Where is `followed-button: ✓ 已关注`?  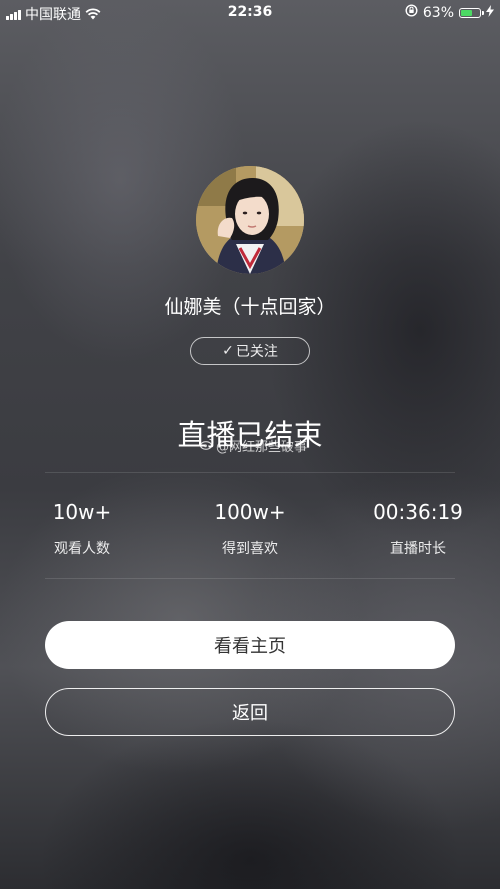
followed-button: ✓ 已关注 is located at coordinates (250, 351).